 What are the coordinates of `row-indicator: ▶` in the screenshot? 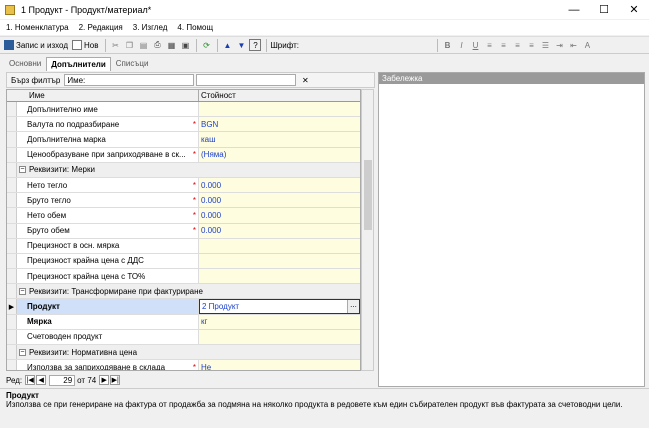 It's located at (12, 306).